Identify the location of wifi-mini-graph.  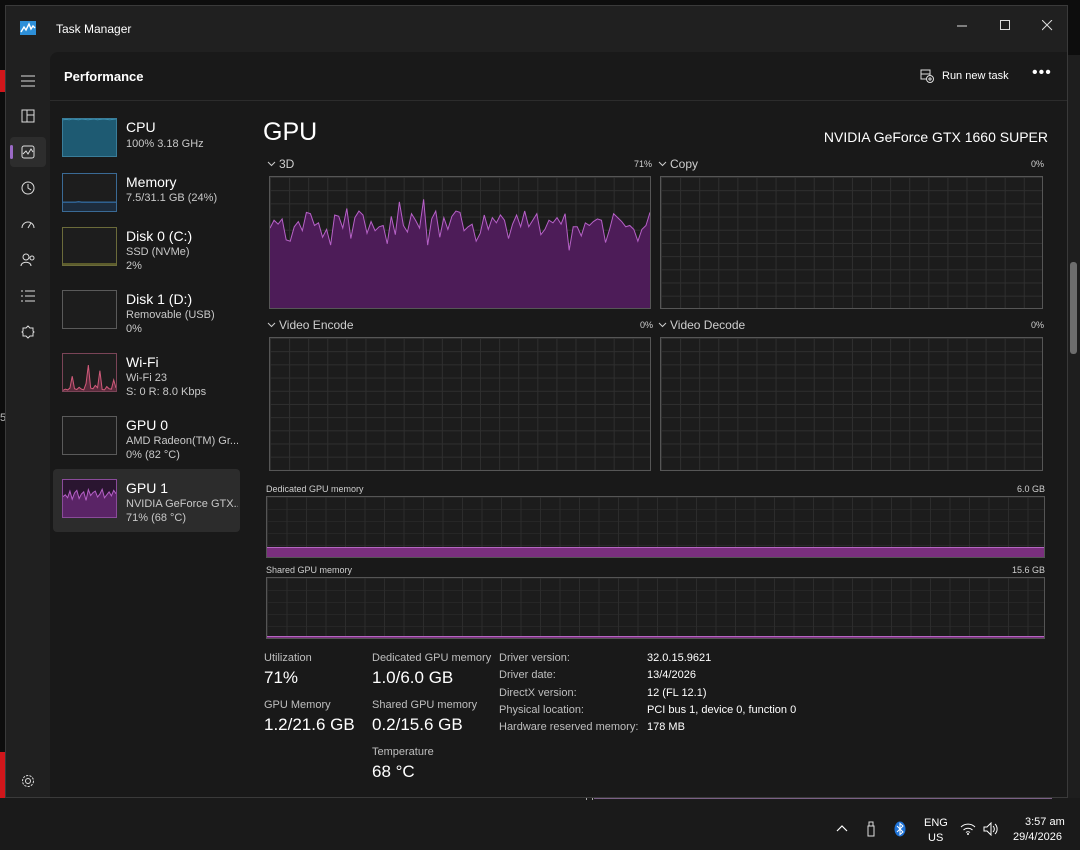
(89, 378).